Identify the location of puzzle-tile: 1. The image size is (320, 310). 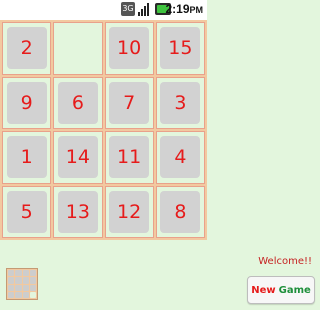
(26, 157).